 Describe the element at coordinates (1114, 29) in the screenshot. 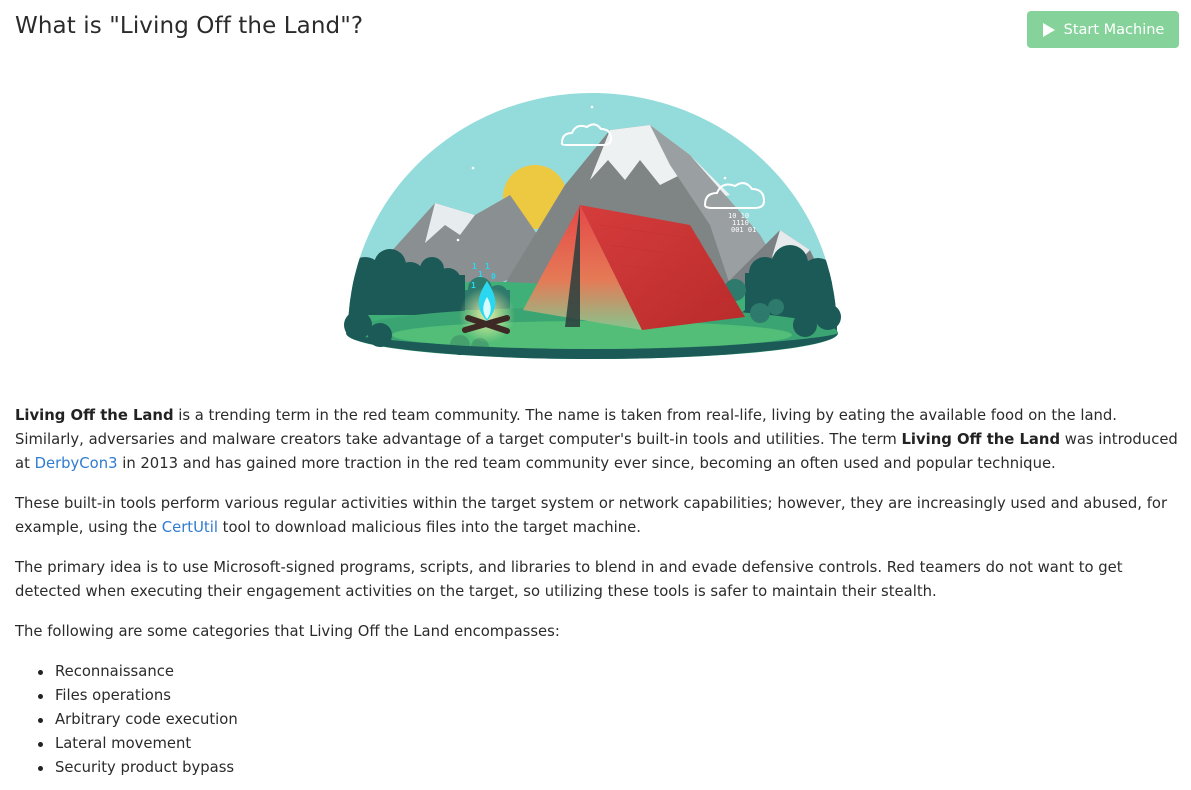

I see `start-machine-label: Start Machine` at that location.